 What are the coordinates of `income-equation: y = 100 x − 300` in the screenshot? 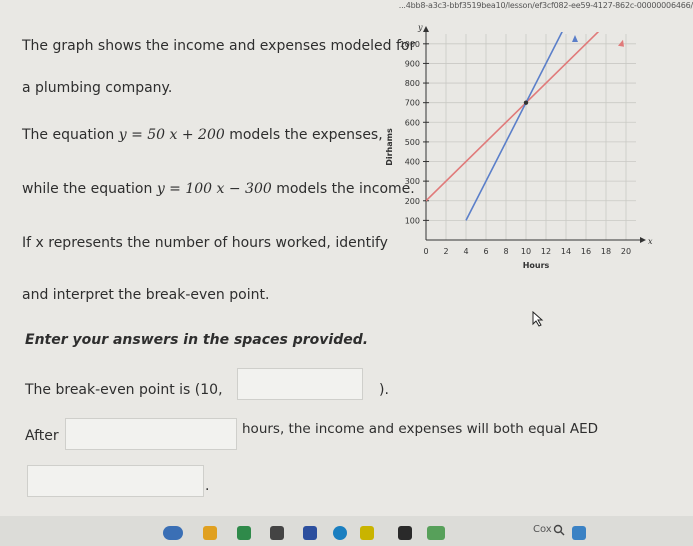 It's located at (214, 189).